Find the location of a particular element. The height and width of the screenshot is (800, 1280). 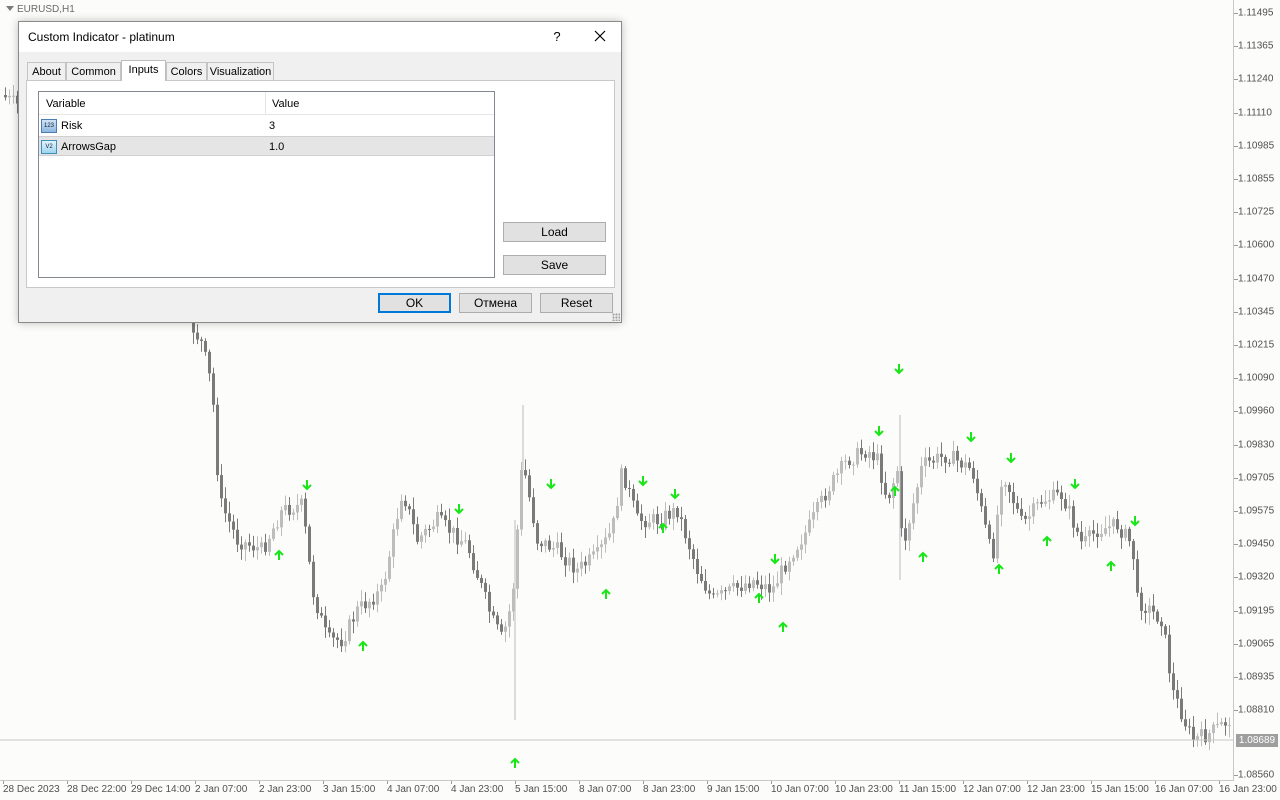

load-button: Load is located at coordinates (554, 232).